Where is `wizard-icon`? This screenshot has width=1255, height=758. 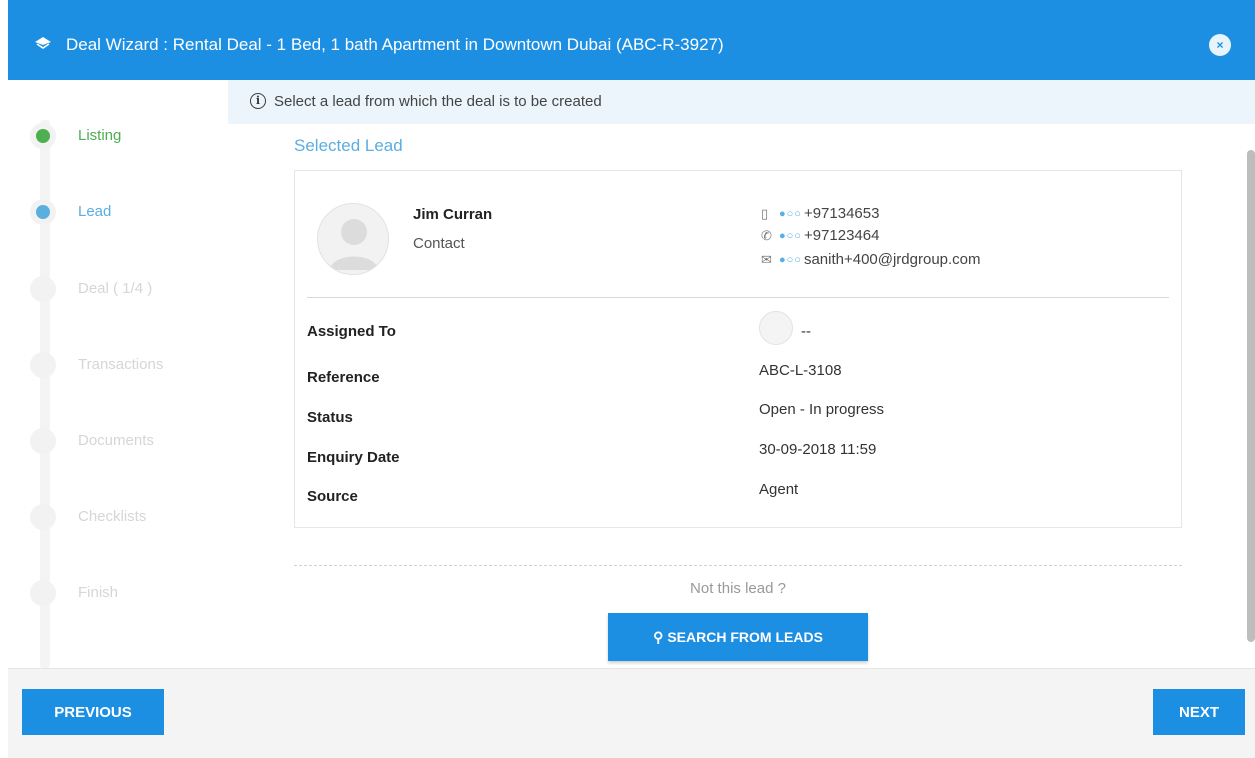
wizard-icon is located at coordinates (43, 43).